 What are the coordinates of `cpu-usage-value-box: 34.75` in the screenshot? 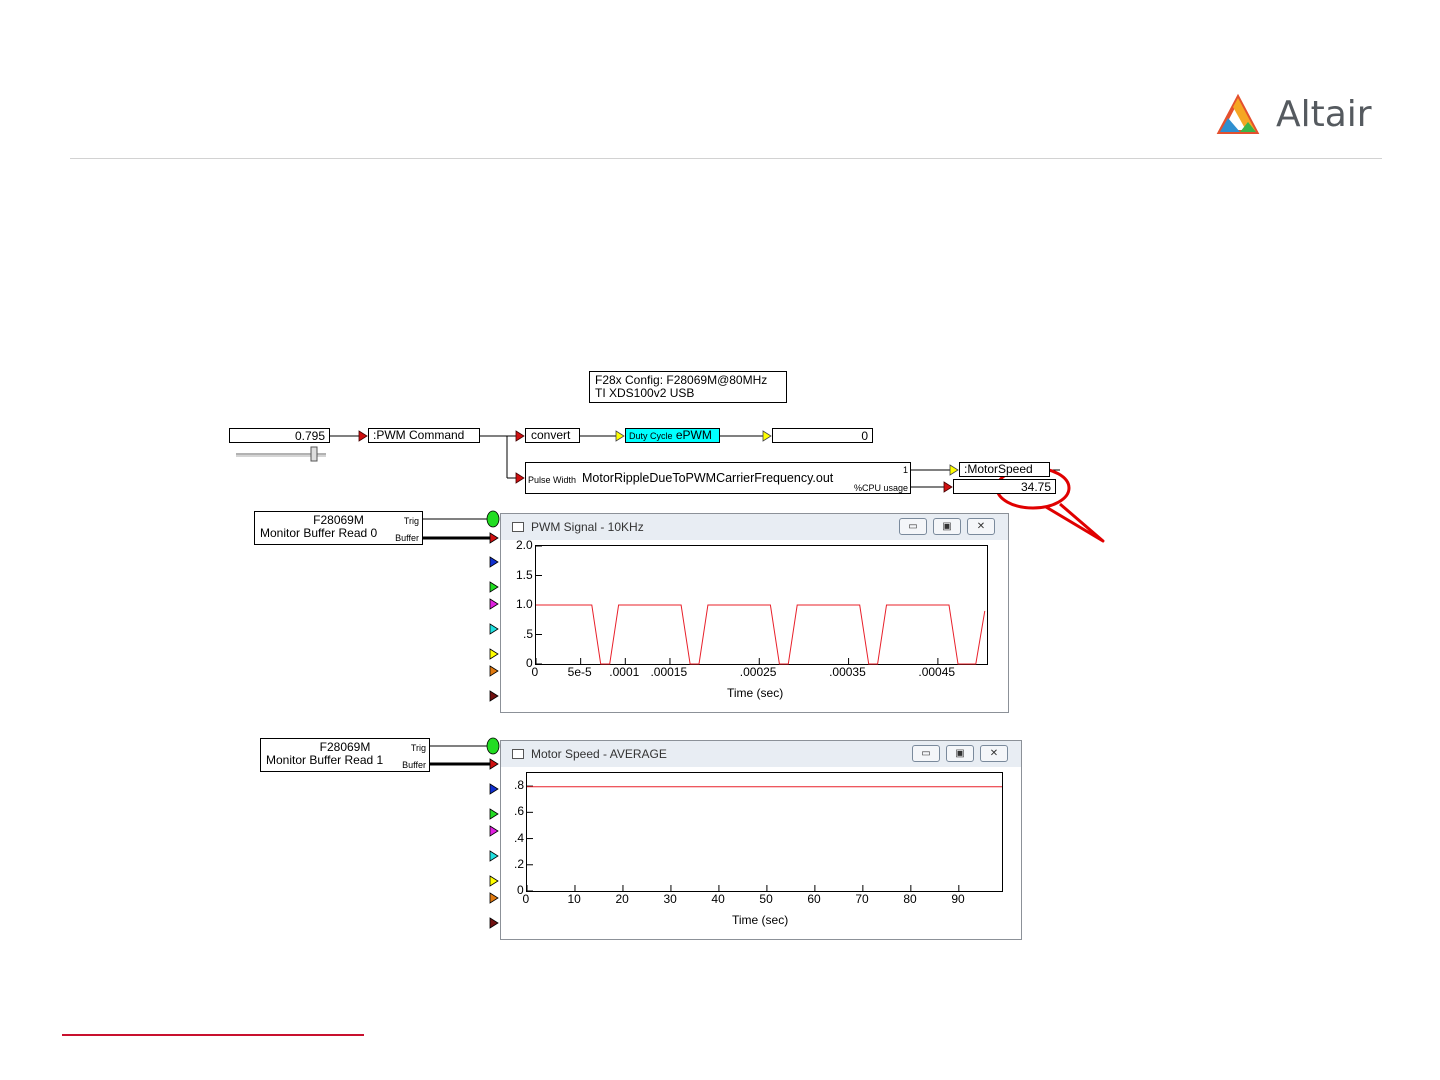 It's located at (1004, 486).